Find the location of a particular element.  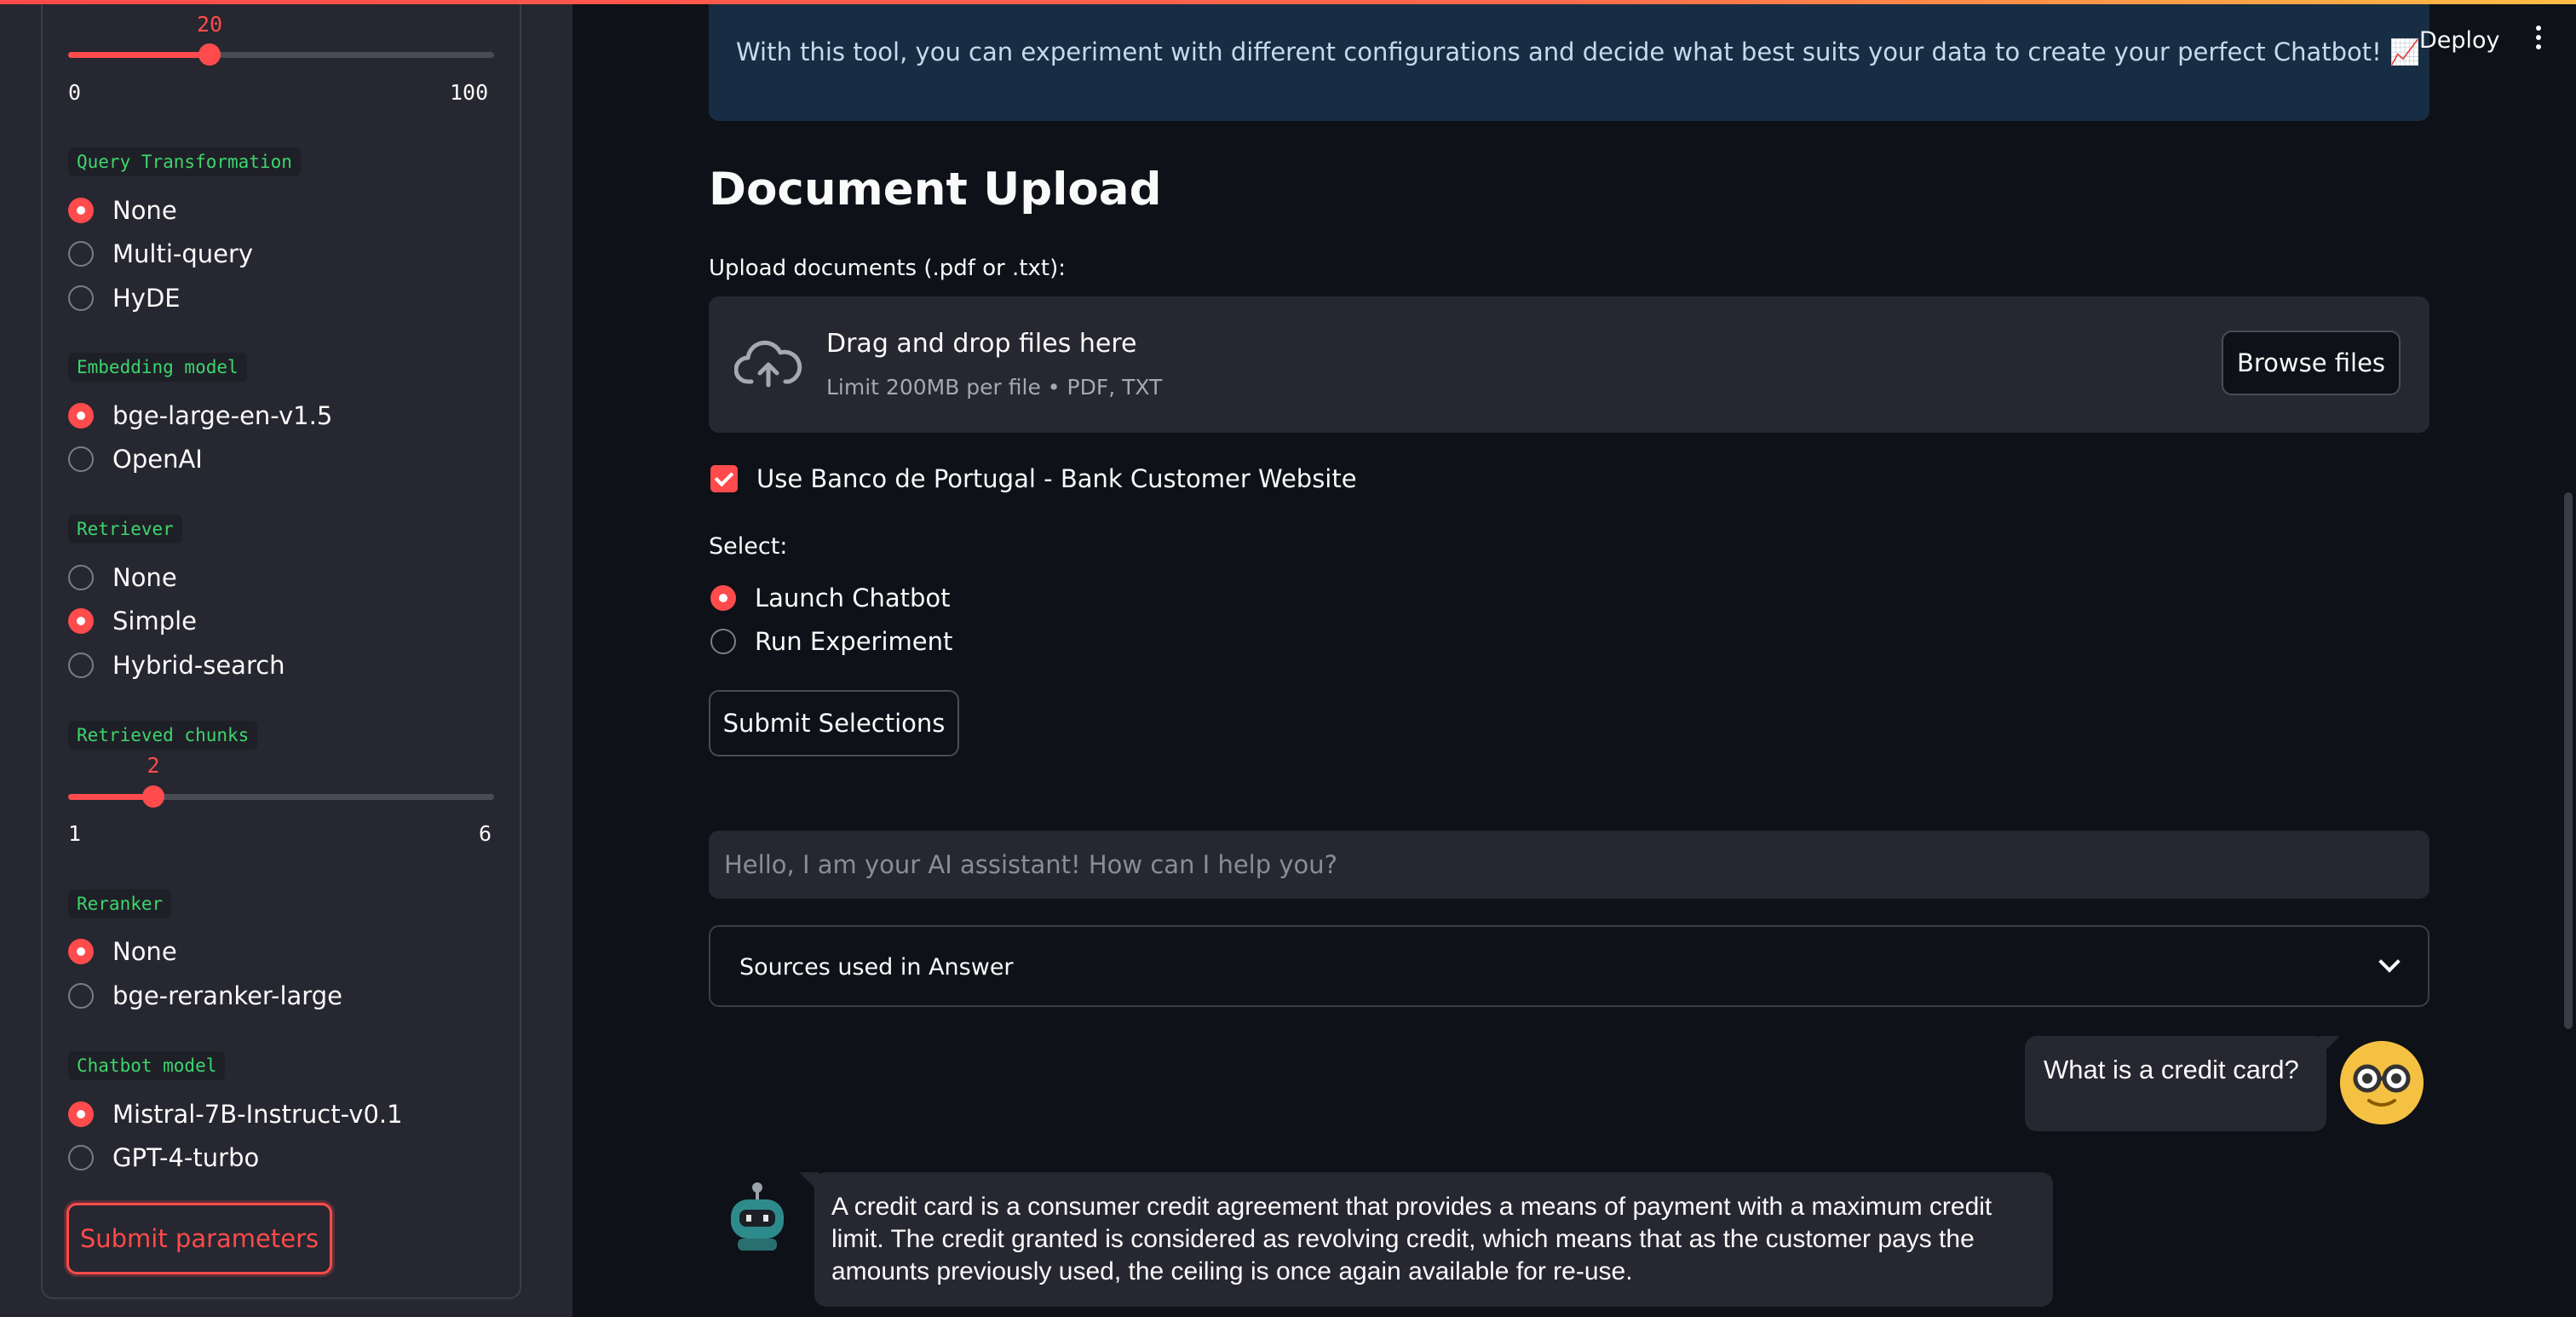

retrieved-chunks-min: 1 is located at coordinates (75, 834).